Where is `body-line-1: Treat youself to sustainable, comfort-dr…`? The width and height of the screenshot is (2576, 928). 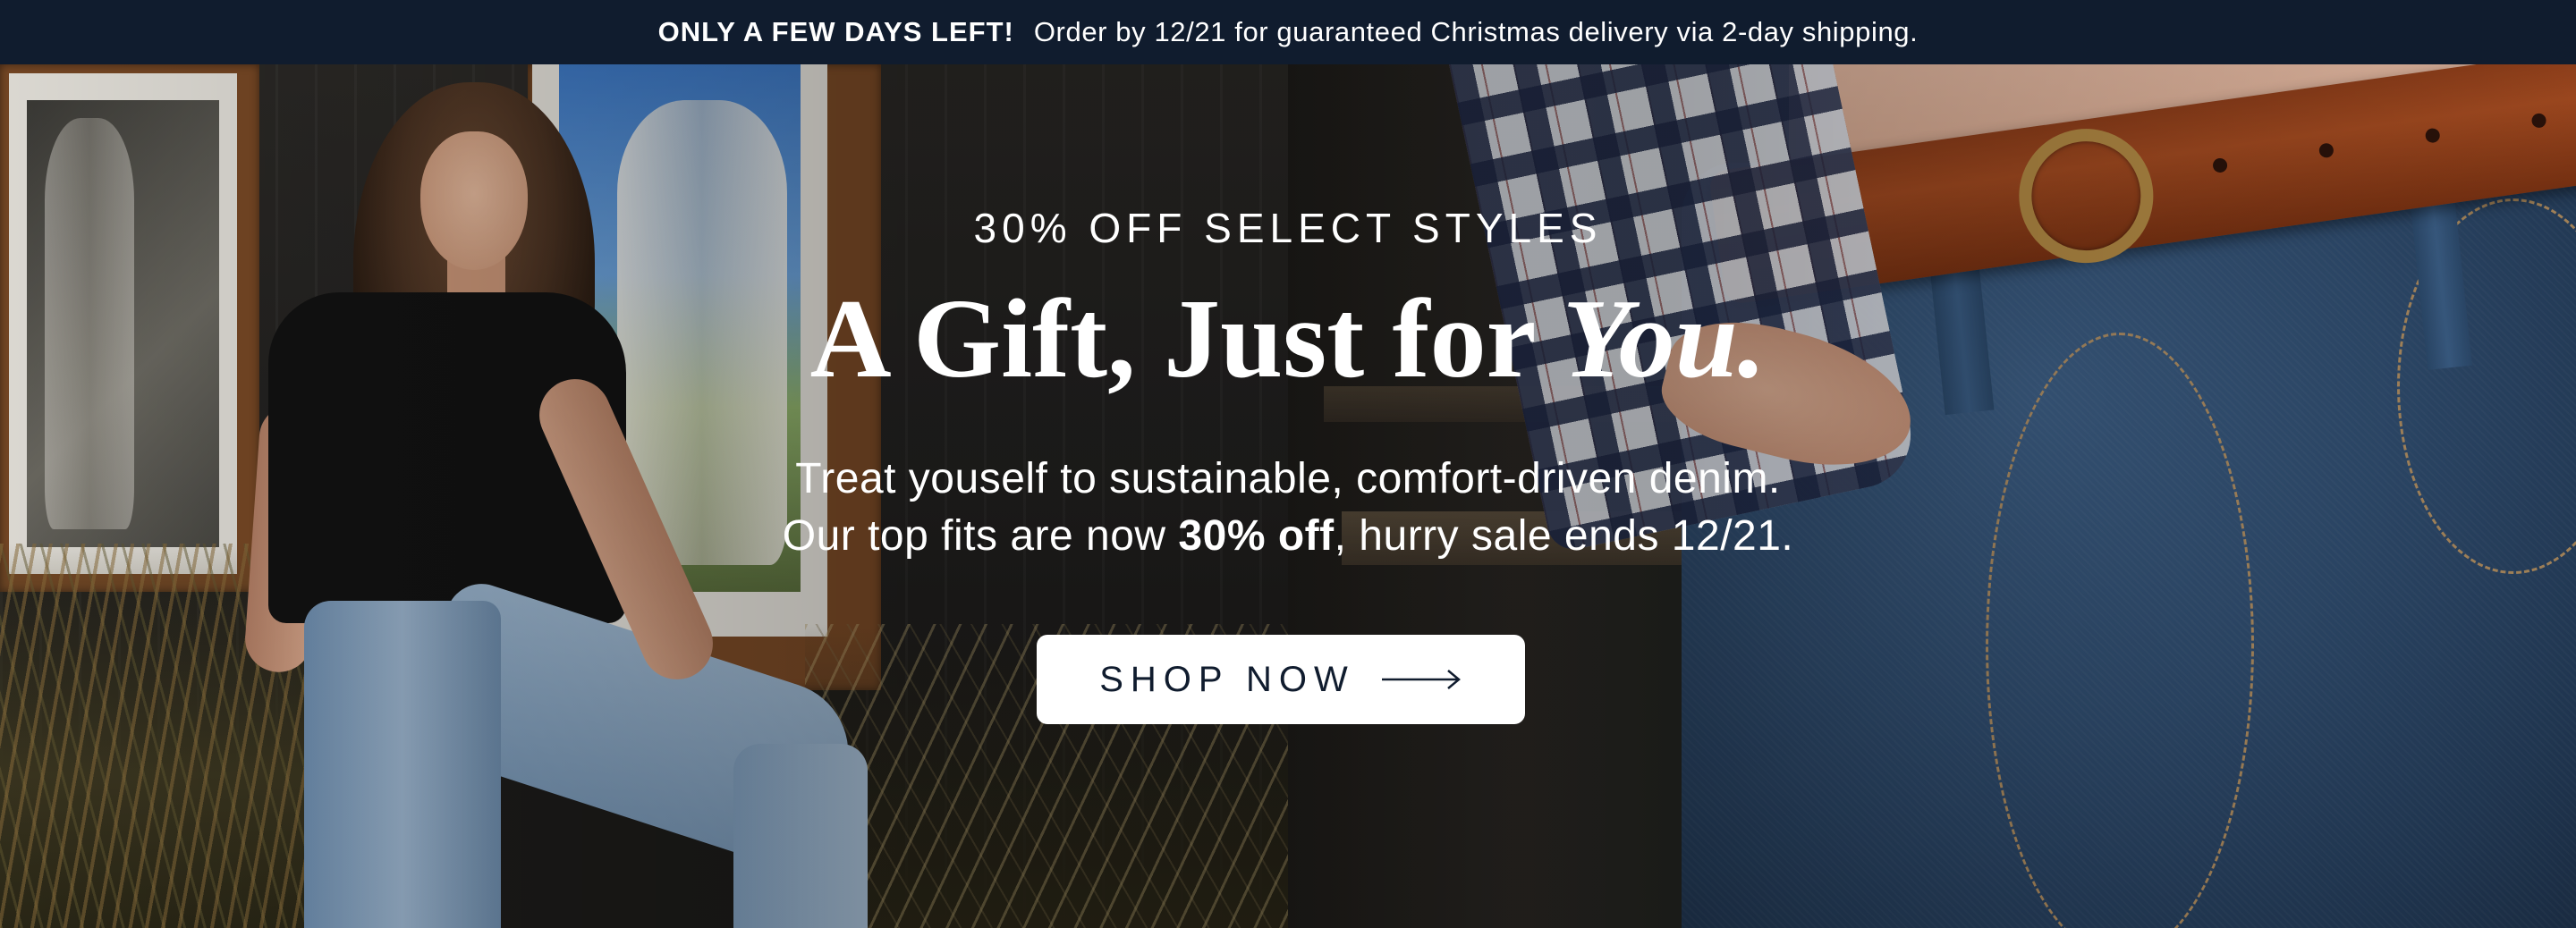
body-line-1: Treat youself to sustainable, comfort-dr… is located at coordinates (1288, 478).